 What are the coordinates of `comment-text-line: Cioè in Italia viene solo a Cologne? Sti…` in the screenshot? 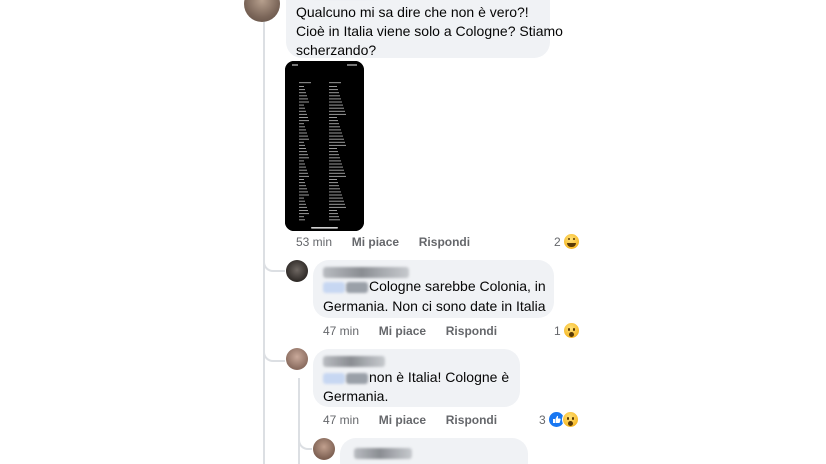 It's located at (429, 31).